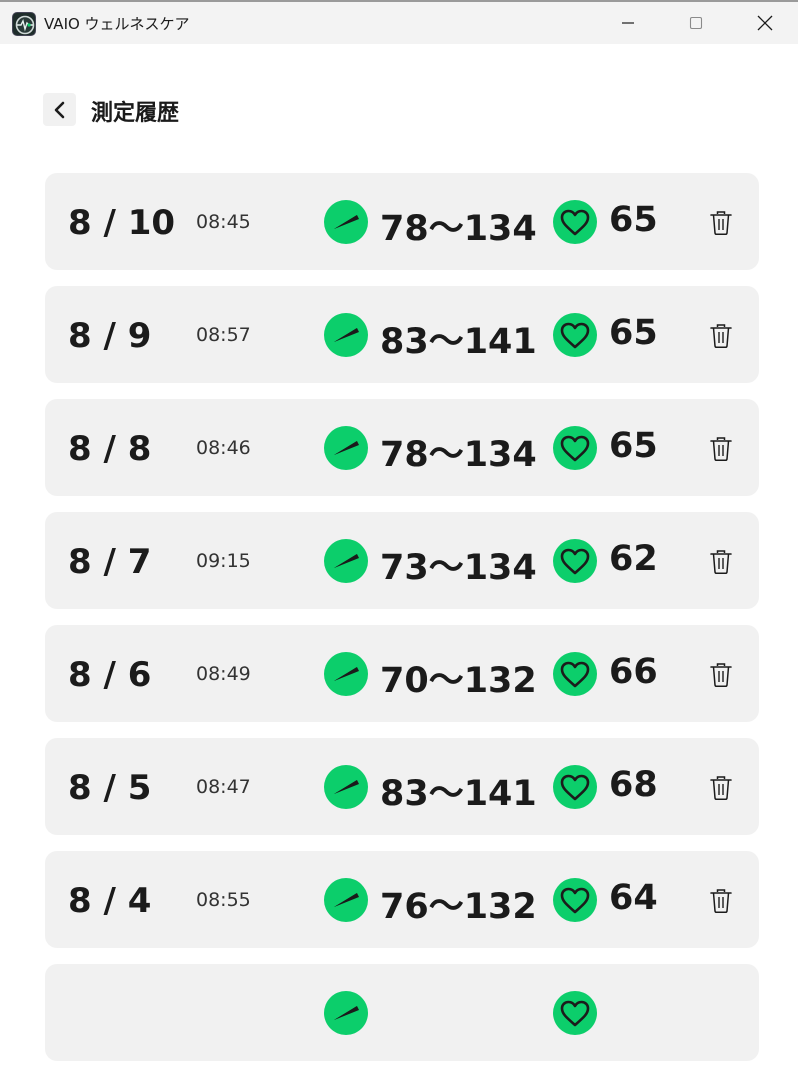 Image resolution: width=798 pixels, height=1077 pixels. Describe the element at coordinates (223, 787) in the screenshot. I see `record-time: 08:47` at that location.